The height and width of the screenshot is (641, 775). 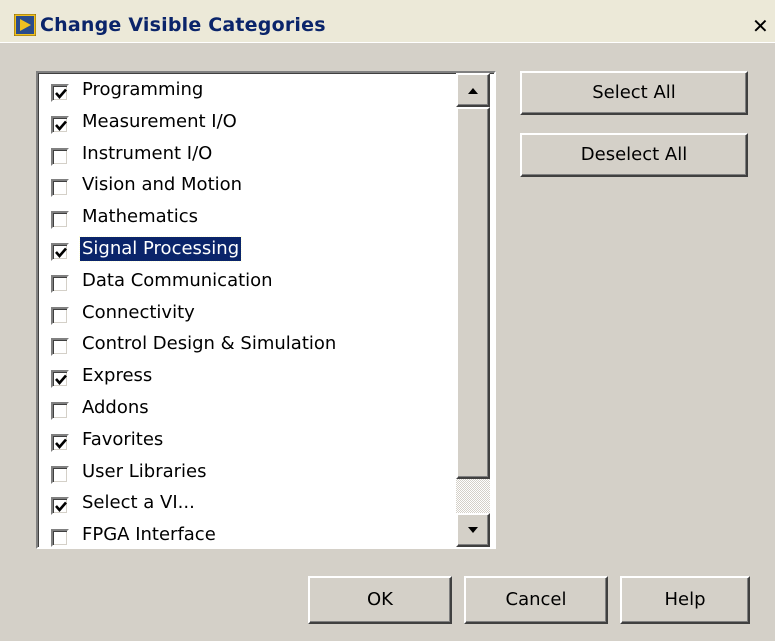 What do you see at coordinates (159, 121) in the screenshot?
I see `category-label: Measurement I/O` at bounding box center [159, 121].